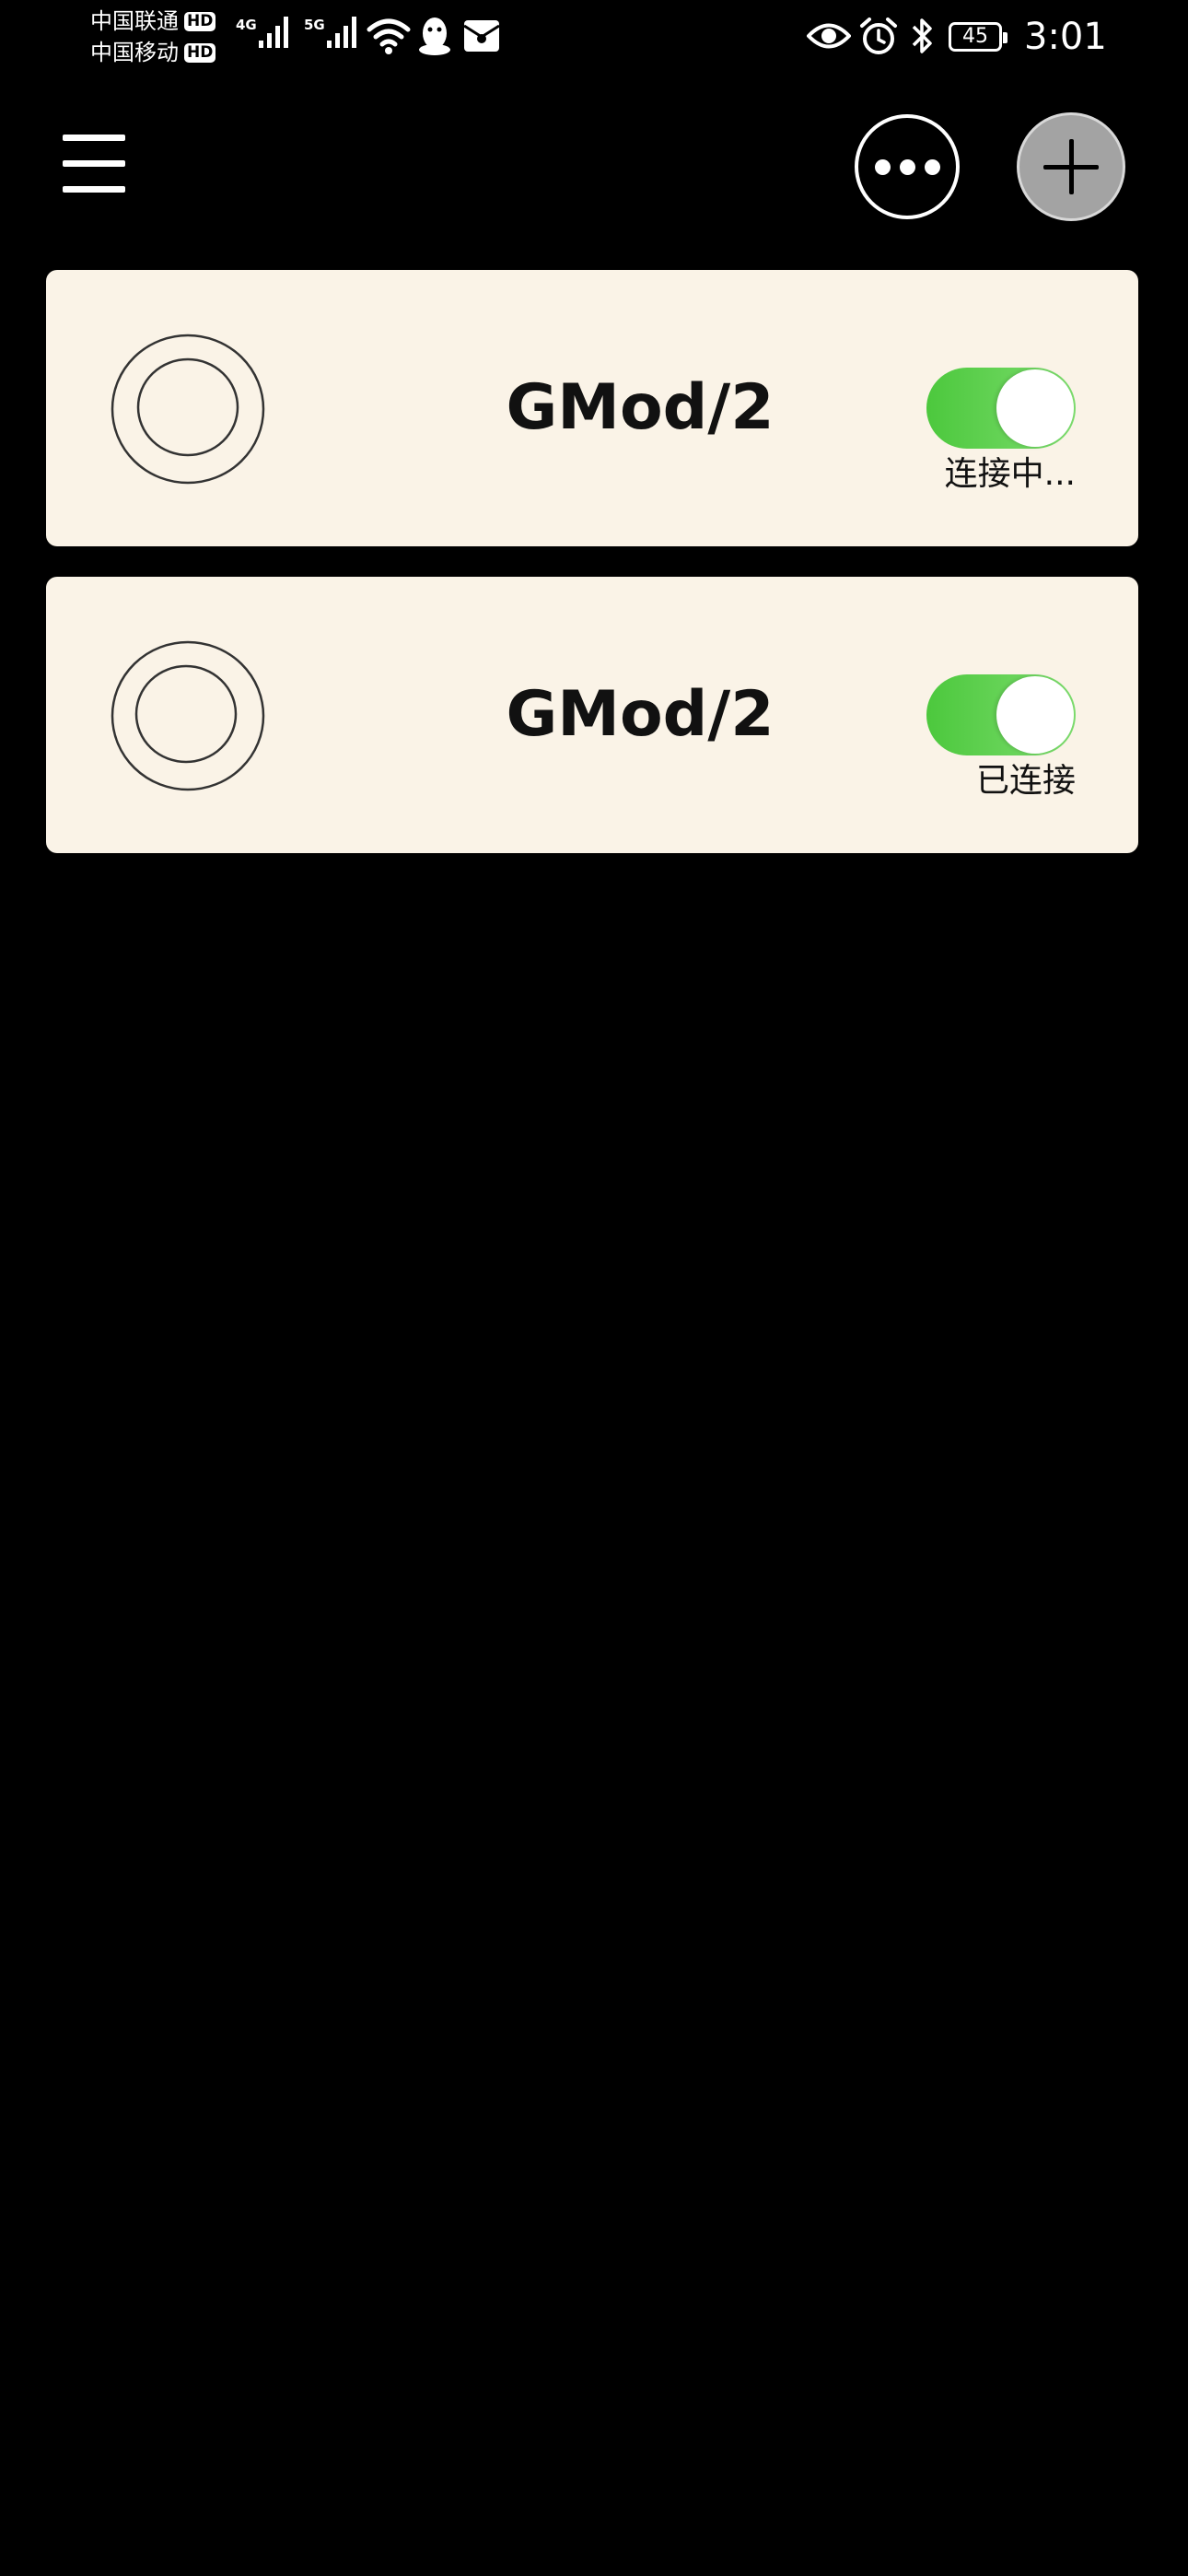 This screenshot has height=2576, width=1188. I want to click on battery-level: 45, so click(975, 36).